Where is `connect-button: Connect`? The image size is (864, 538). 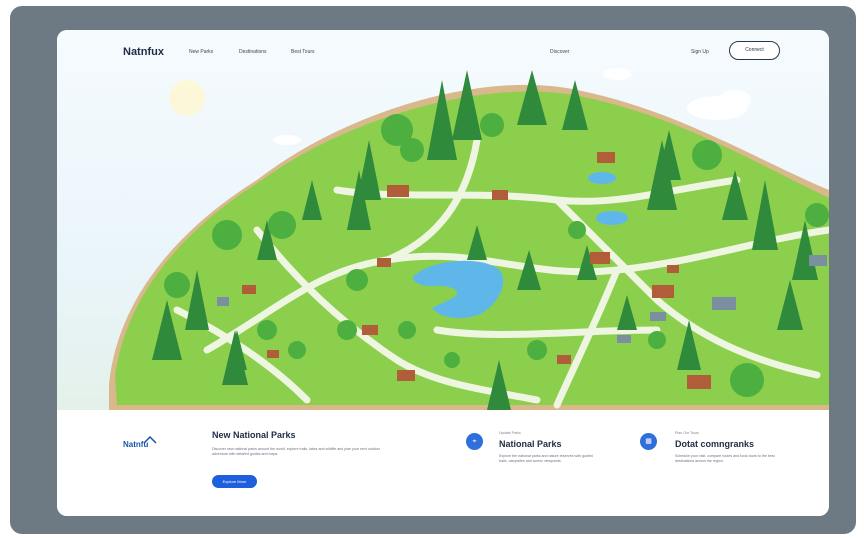
connect-button: Connect is located at coordinates (754, 50).